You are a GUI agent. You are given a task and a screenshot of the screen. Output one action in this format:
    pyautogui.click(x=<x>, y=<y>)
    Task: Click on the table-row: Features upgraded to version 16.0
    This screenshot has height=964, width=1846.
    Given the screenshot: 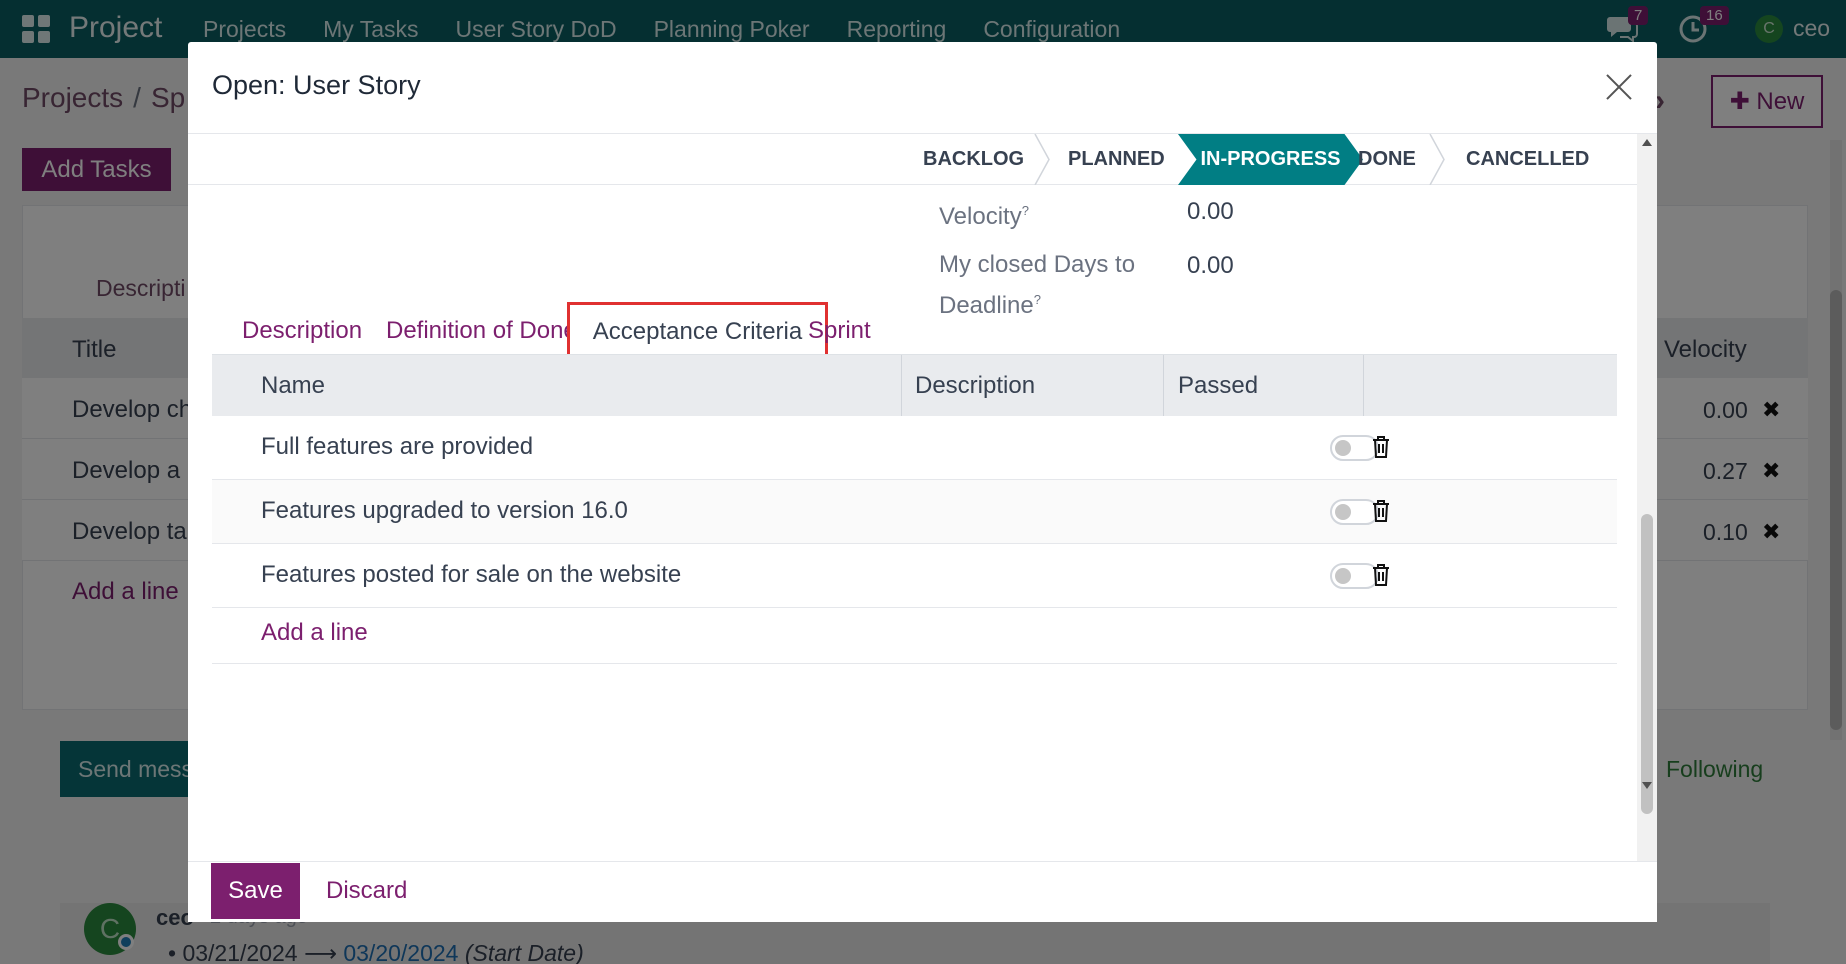 What is the action you would take?
    pyautogui.click(x=914, y=512)
    